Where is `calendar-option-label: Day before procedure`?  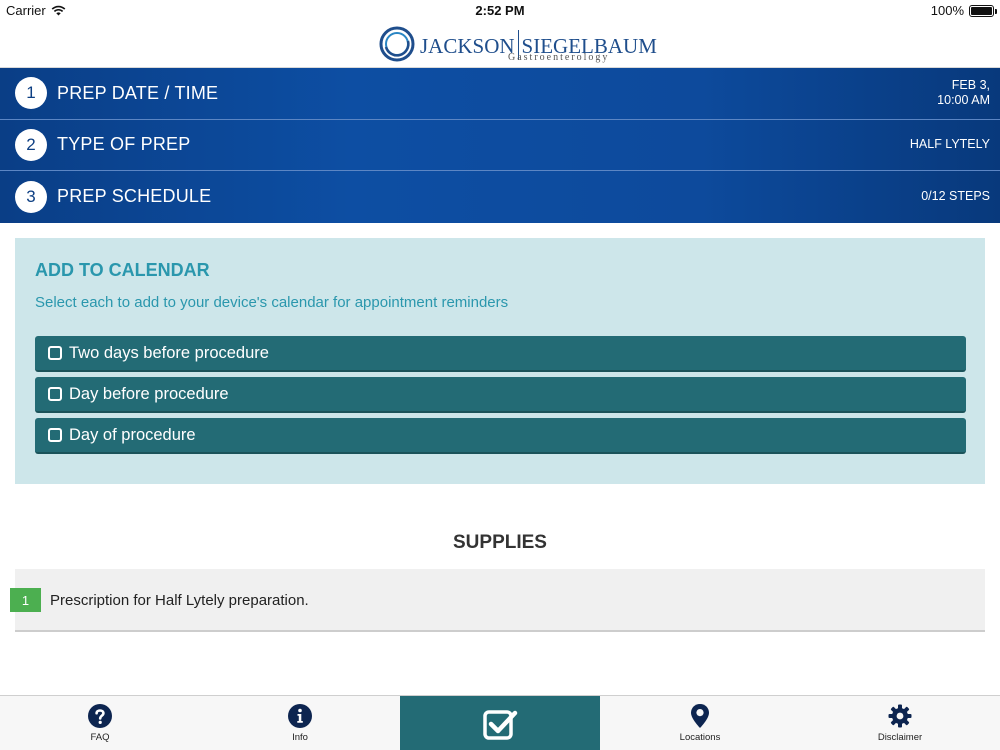
calendar-option-label: Day before procedure is located at coordinates (149, 393).